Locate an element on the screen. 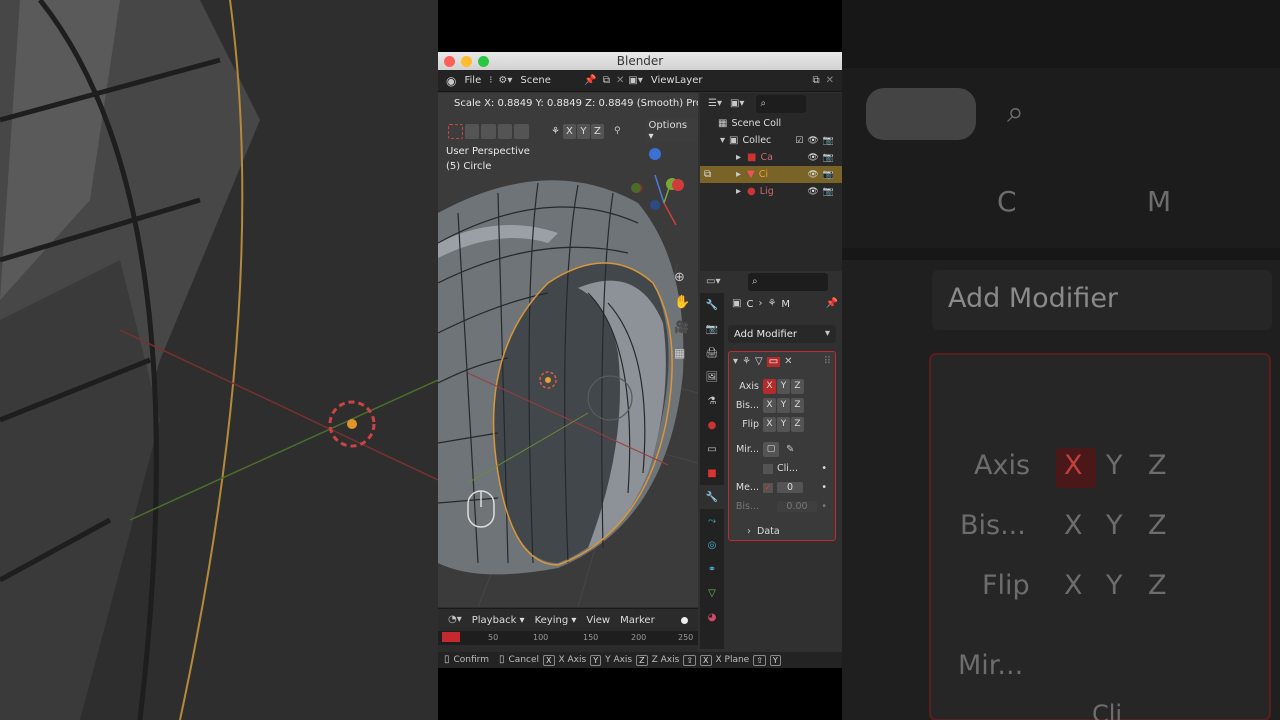 The image size is (1280, 720). new-view-layer-icon: ⧉ is located at coordinates (815, 80).